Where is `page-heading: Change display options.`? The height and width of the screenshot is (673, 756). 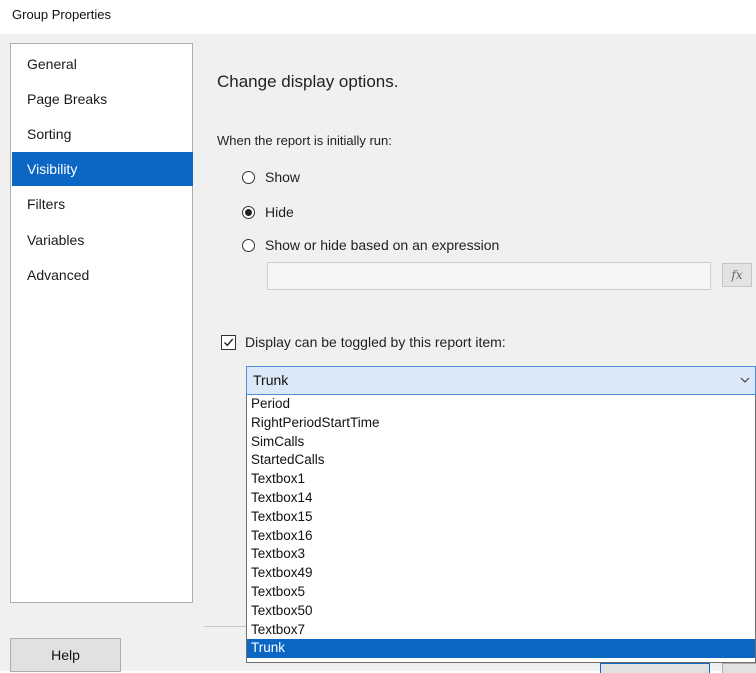 page-heading: Change display options. is located at coordinates (308, 81).